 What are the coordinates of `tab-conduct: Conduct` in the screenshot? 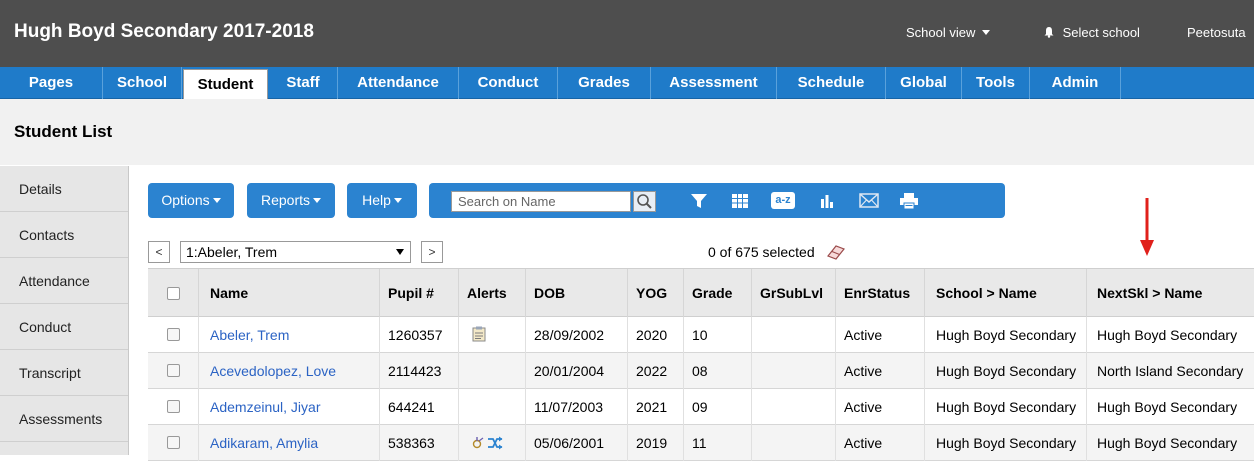 It's located at (508, 83).